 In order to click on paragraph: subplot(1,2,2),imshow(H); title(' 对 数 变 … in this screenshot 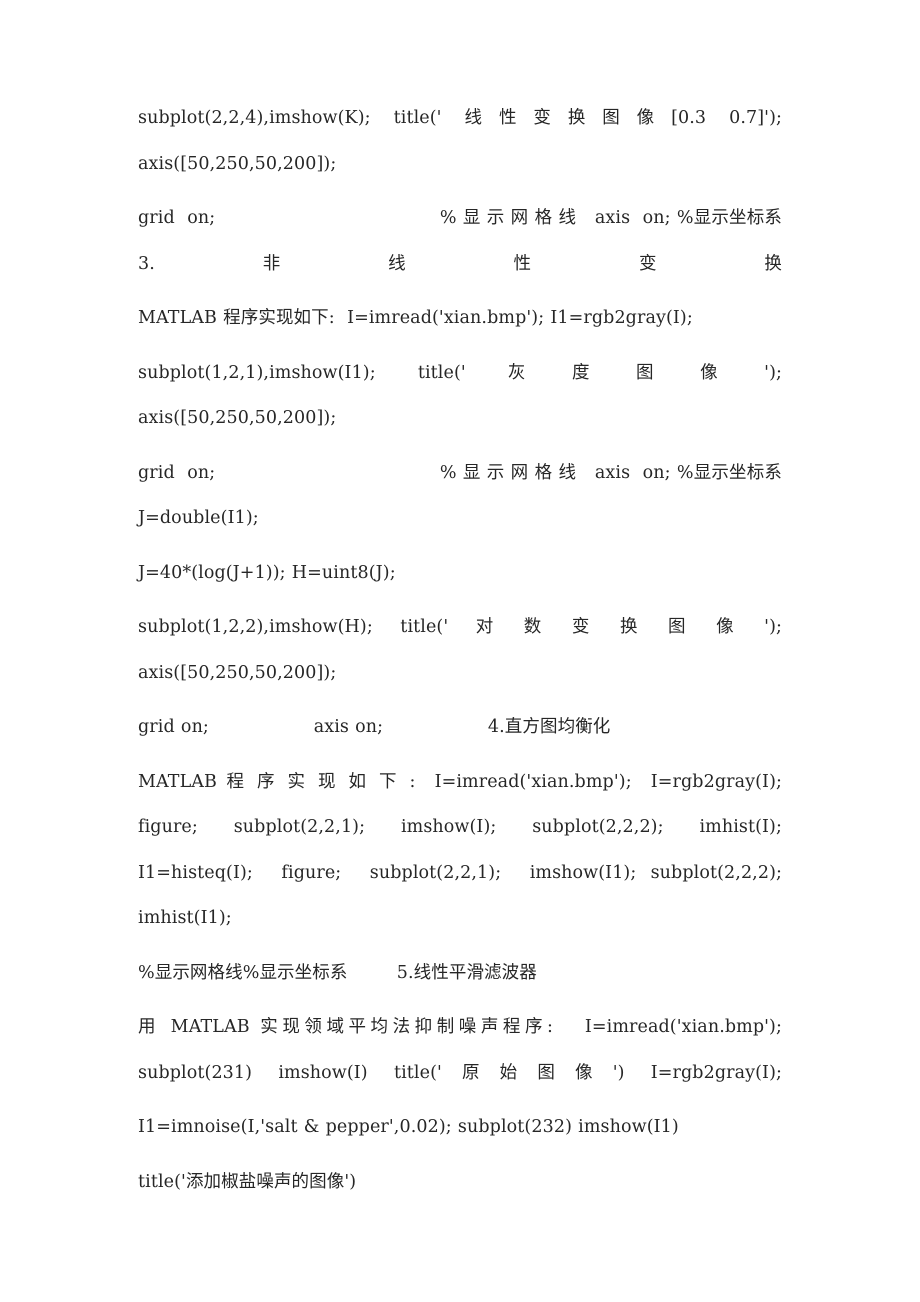, I will do `click(466, 650)`.